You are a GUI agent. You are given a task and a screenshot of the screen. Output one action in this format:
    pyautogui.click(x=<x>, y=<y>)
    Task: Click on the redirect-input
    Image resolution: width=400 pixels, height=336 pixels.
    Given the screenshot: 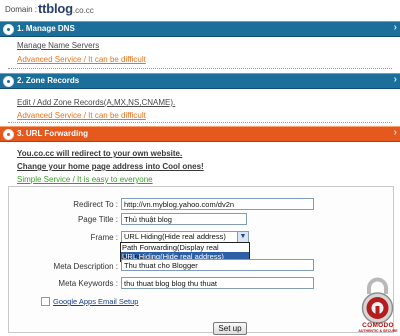 What is the action you would take?
    pyautogui.click(x=217, y=204)
    